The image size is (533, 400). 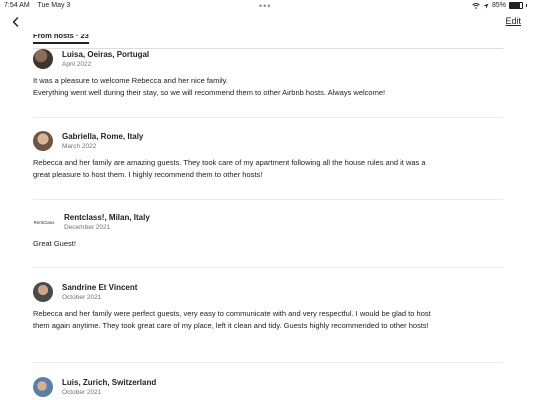 I want to click on review-header: Sandrine Et Vincent October 2021, so click(x=268, y=292).